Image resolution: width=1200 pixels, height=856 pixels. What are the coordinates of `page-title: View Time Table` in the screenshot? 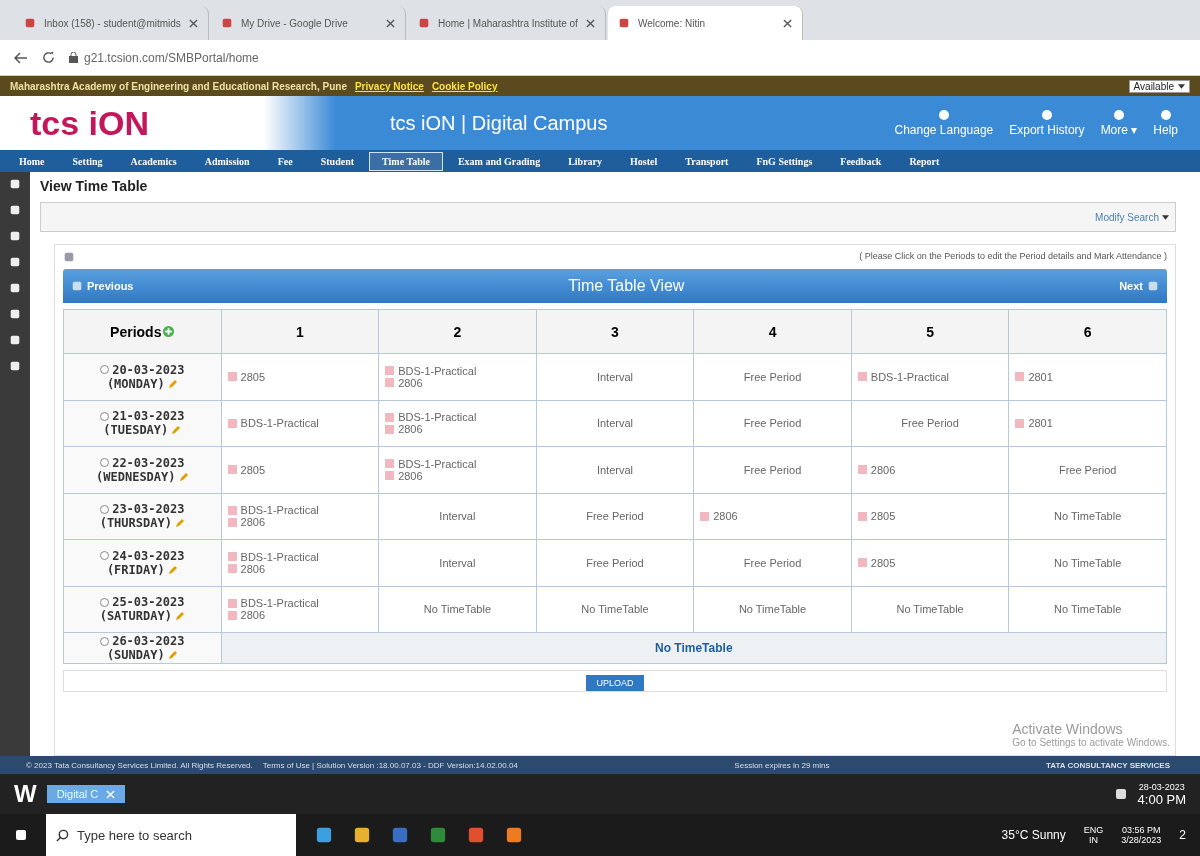 It's located at (94, 186).